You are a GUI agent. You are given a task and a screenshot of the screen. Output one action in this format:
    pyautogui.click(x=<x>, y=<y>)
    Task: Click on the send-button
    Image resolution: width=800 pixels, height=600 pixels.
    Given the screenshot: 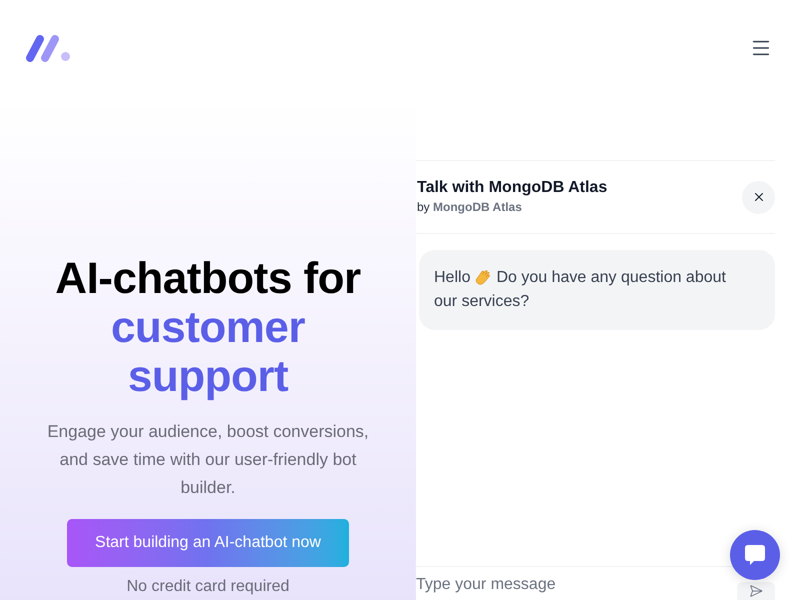 What is the action you would take?
    pyautogui.click(x=756, y=591)
    